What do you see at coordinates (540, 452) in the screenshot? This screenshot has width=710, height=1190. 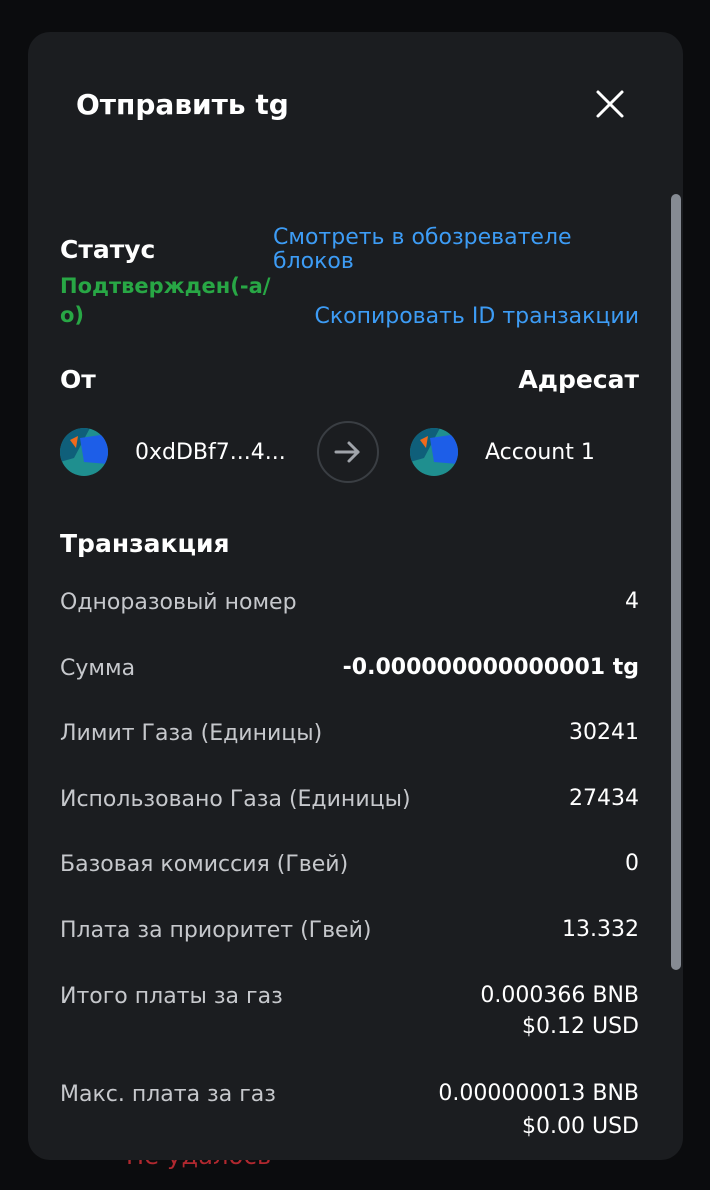 I see `to-account-name: Account 1` at bounding box center [540, 452].